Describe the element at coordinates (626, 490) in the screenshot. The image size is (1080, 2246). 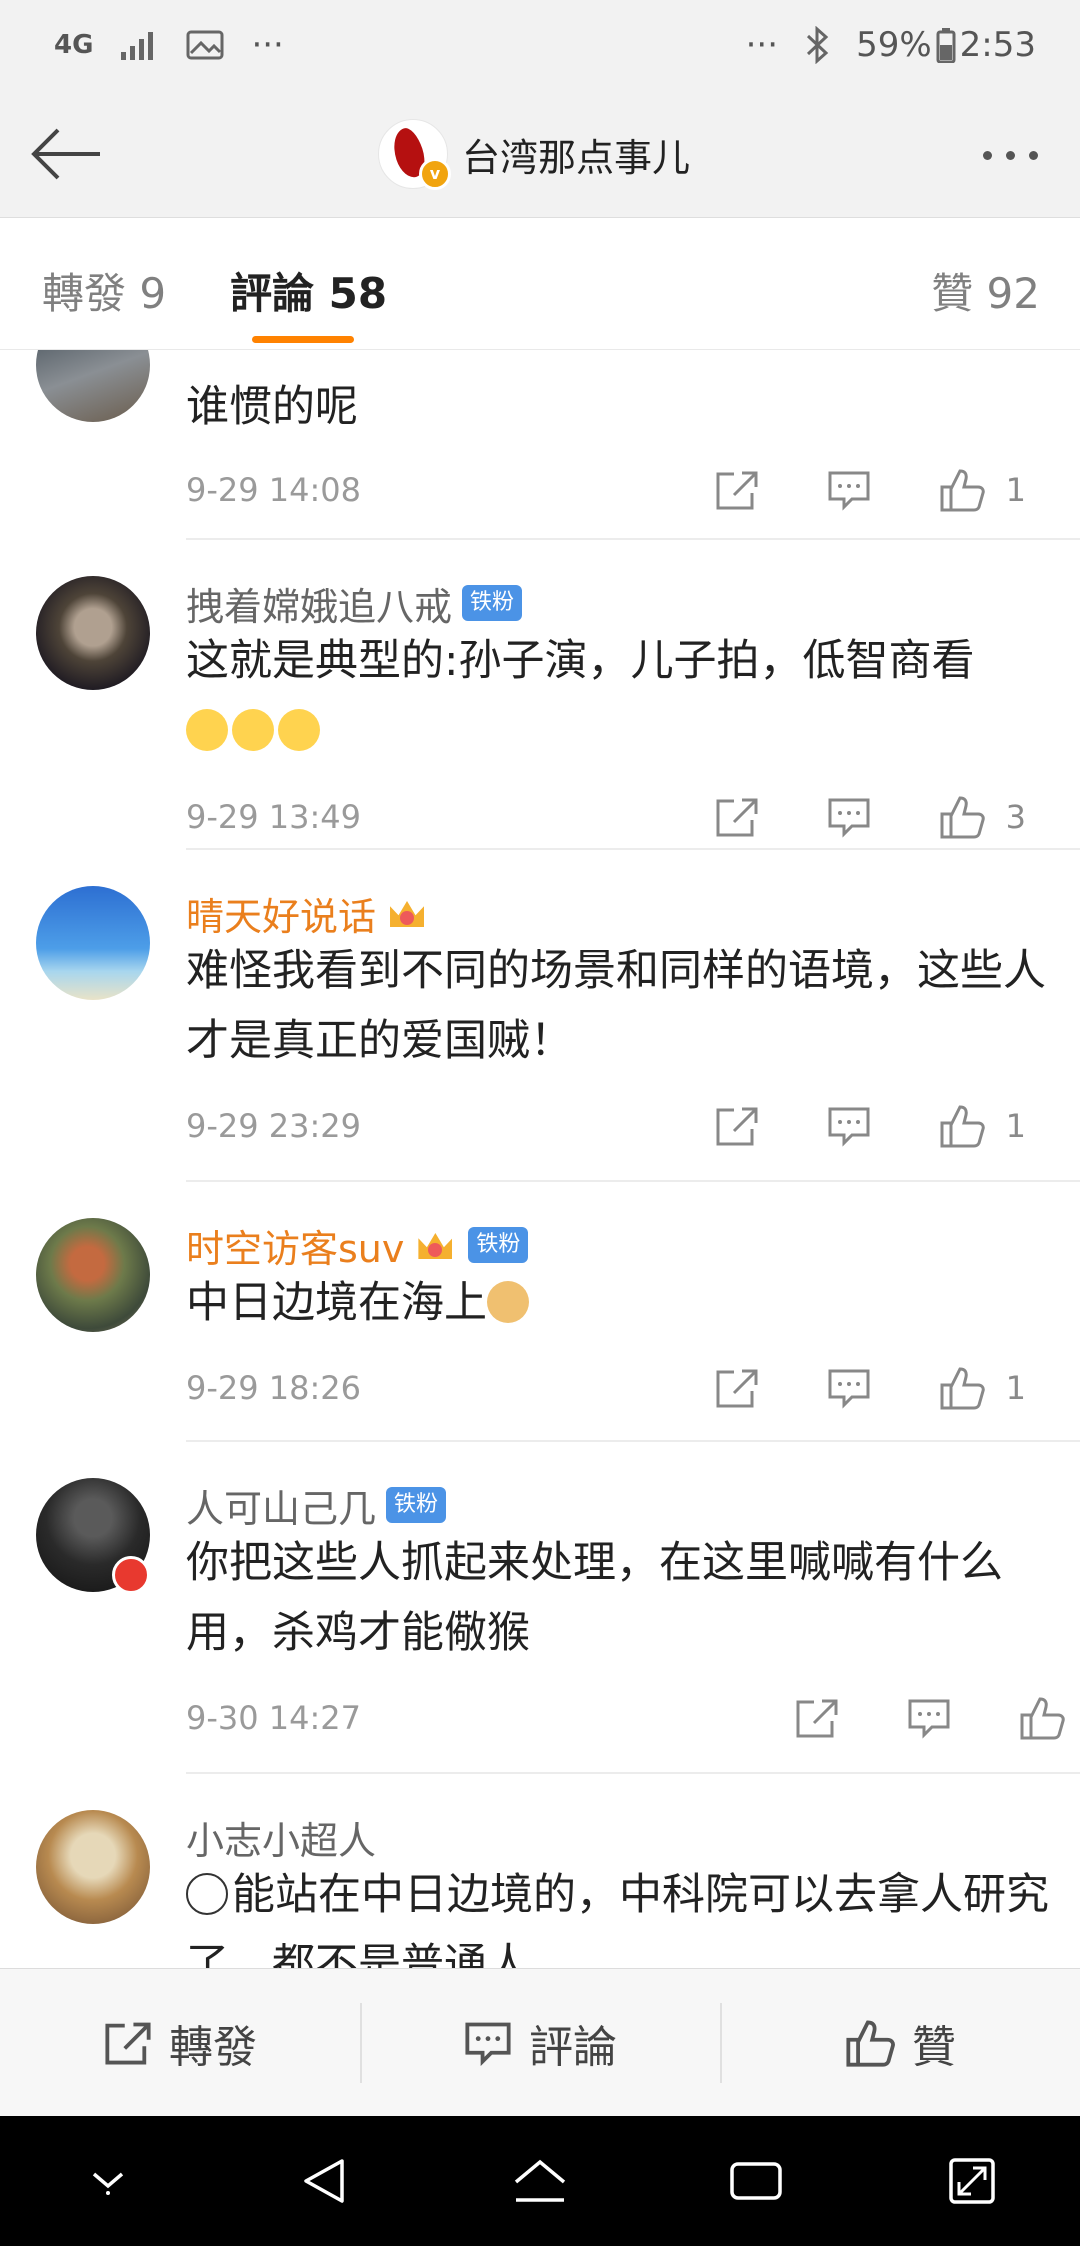
I see `comment-meta: 9-29 14:08 1` at that location.